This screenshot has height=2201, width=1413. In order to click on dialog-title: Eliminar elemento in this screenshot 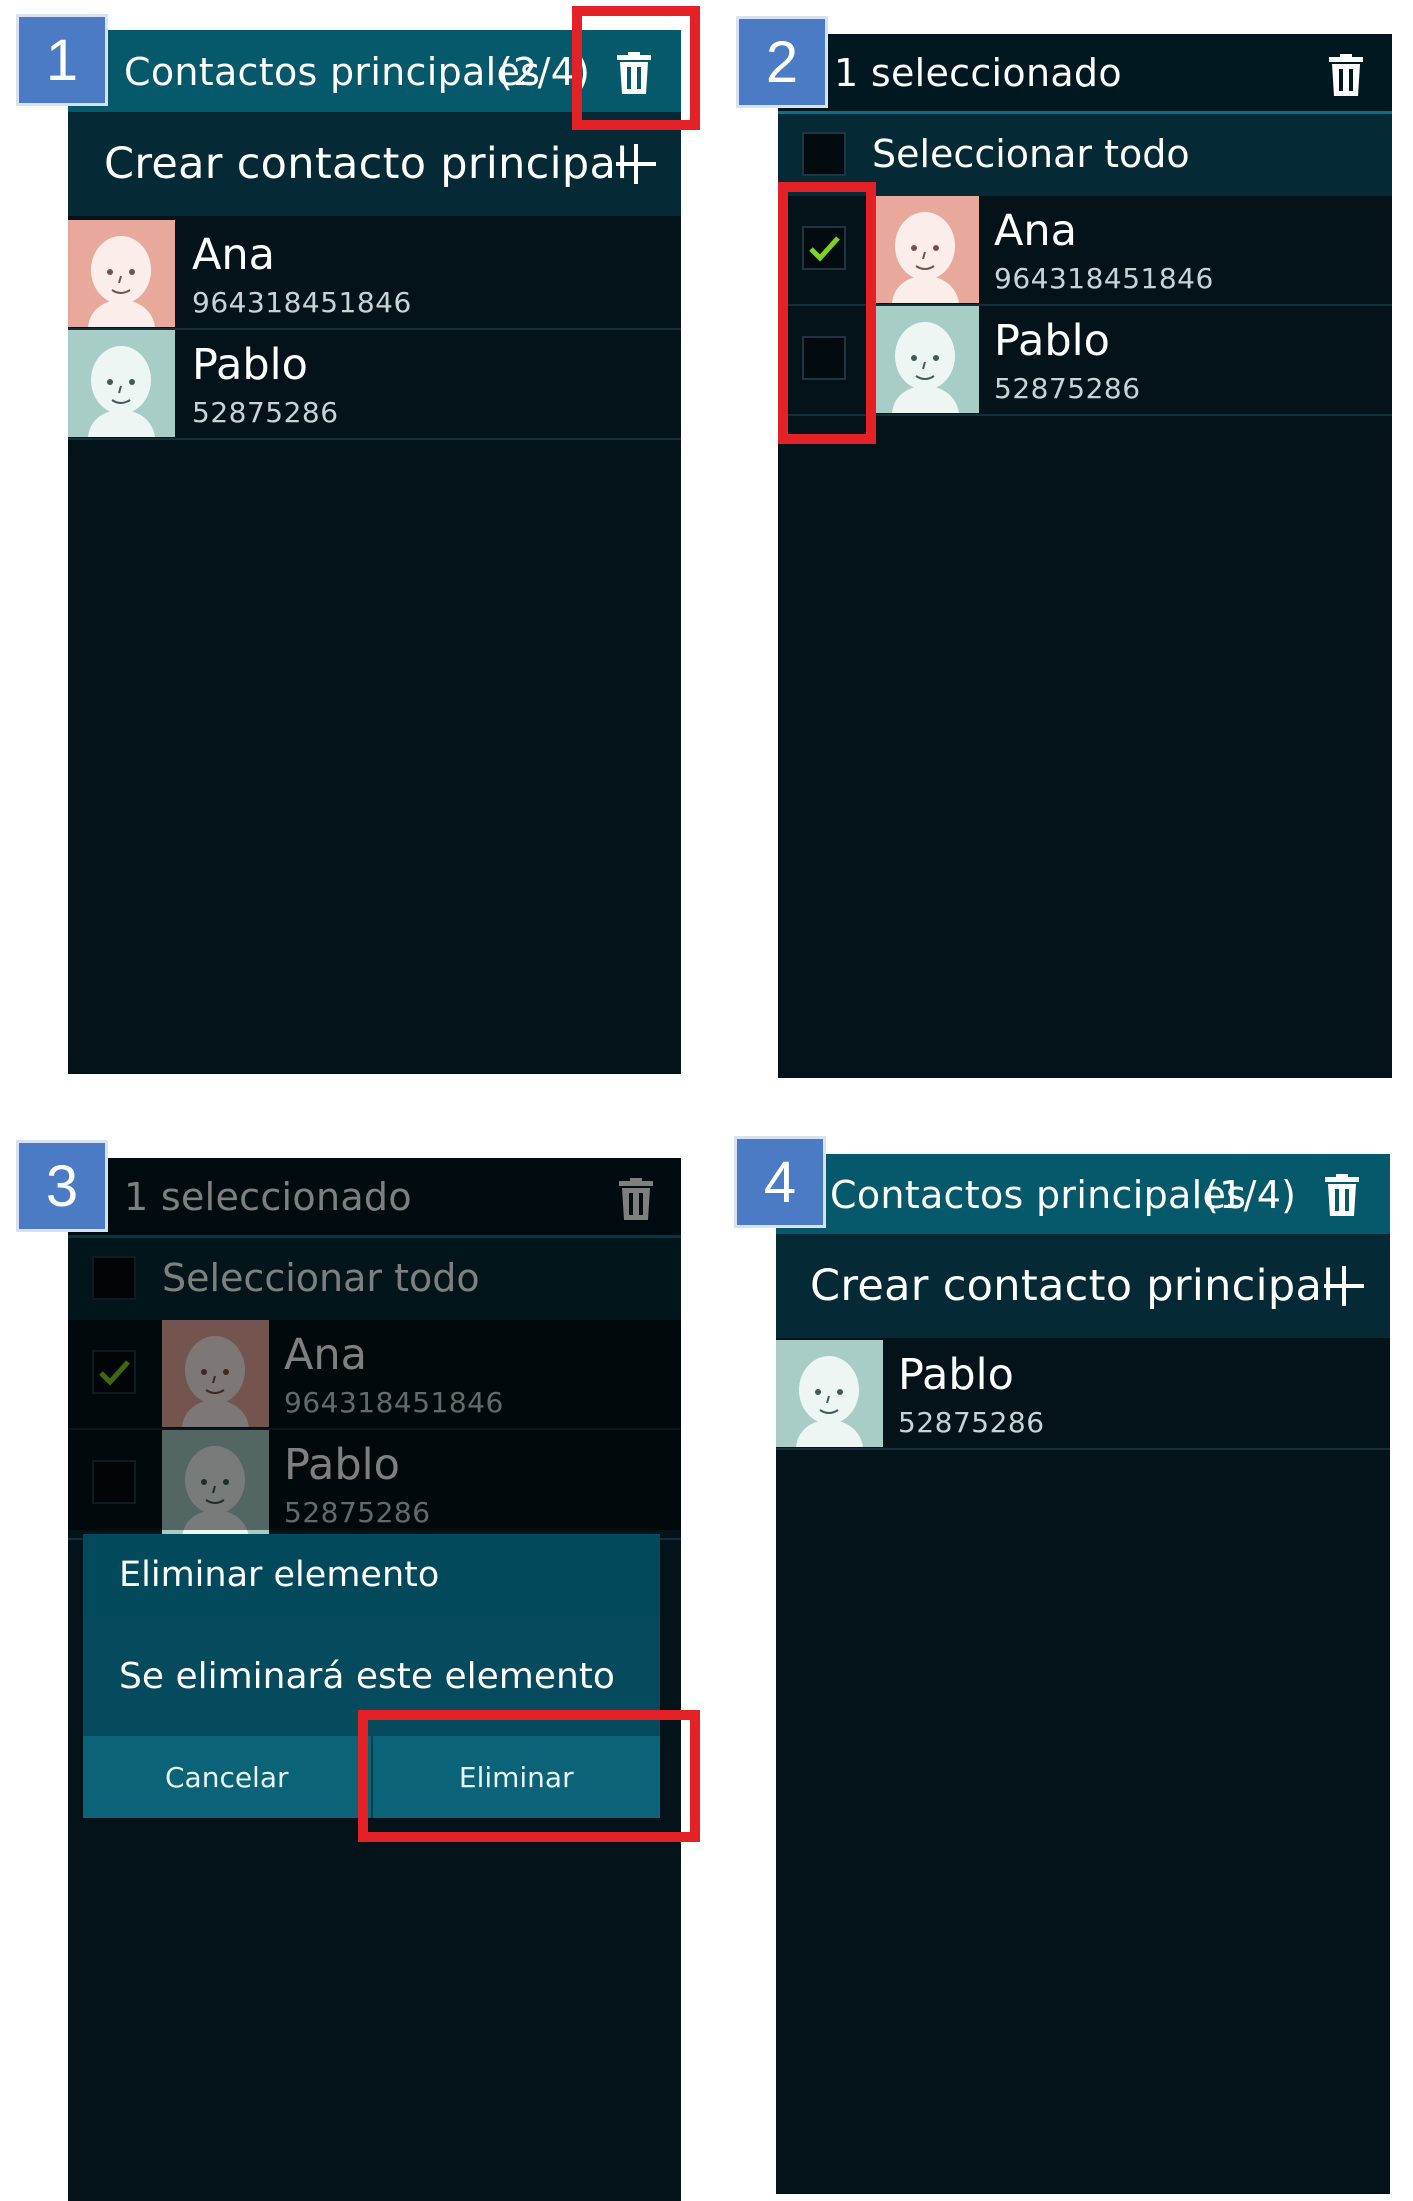, I will do `click(371, 1575)`.